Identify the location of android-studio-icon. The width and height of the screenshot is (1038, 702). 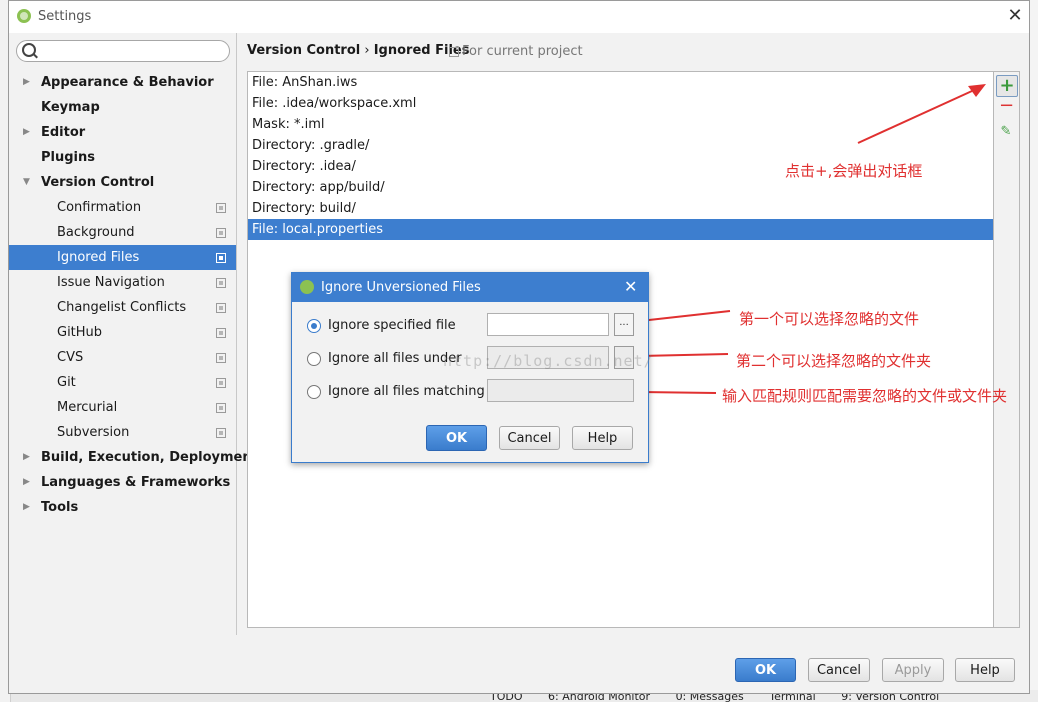
(307, 287).